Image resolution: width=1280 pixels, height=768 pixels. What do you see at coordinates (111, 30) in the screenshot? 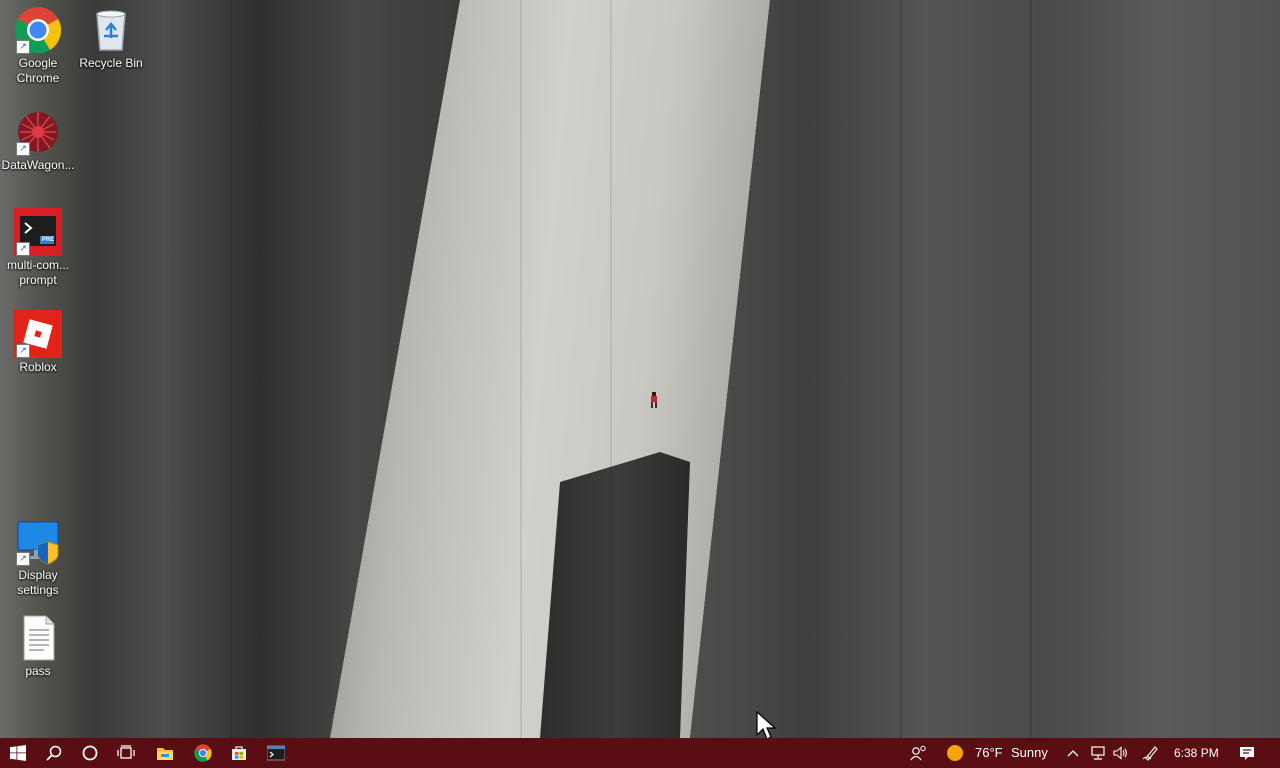
I see `recycle-bin-icon` at bounding box center [111, 30].